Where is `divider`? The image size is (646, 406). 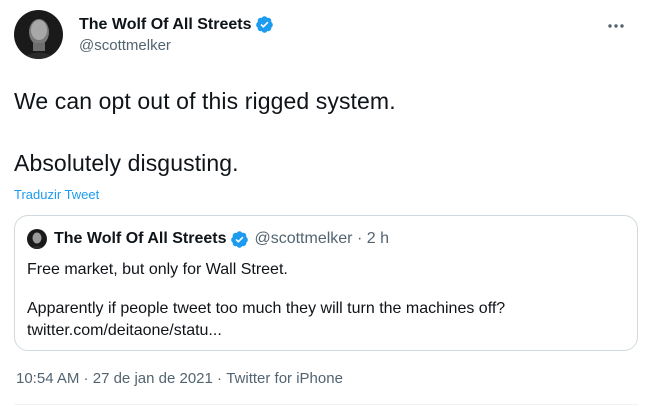 divider is located at coordinates (326, 404).